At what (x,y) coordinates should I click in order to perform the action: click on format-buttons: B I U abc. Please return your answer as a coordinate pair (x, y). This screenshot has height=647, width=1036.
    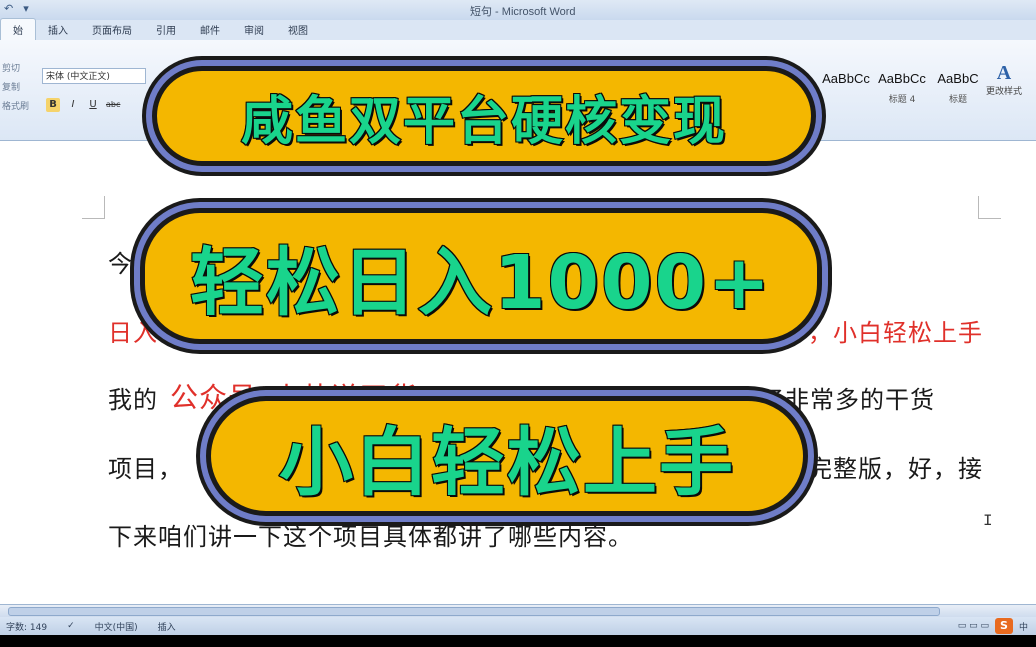
    Looking at the image, I should click on (83, 105).